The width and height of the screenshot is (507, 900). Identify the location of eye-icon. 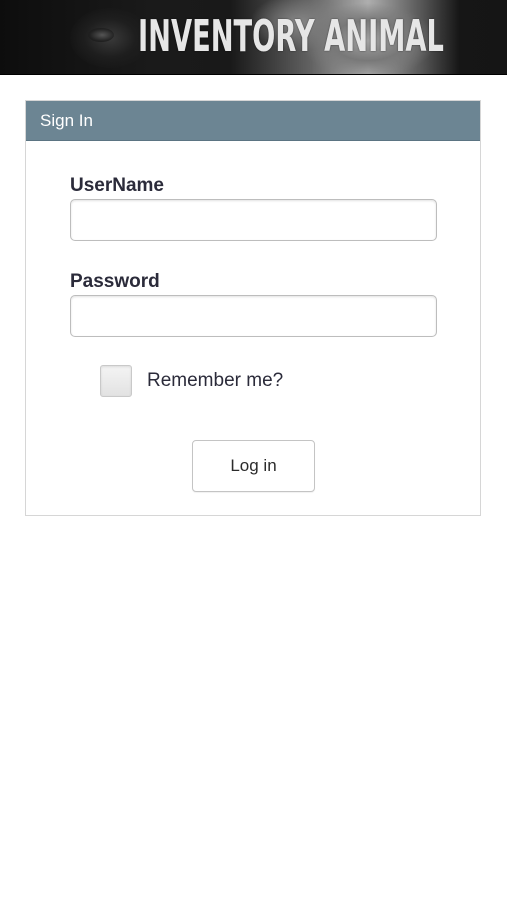
(101, 35).